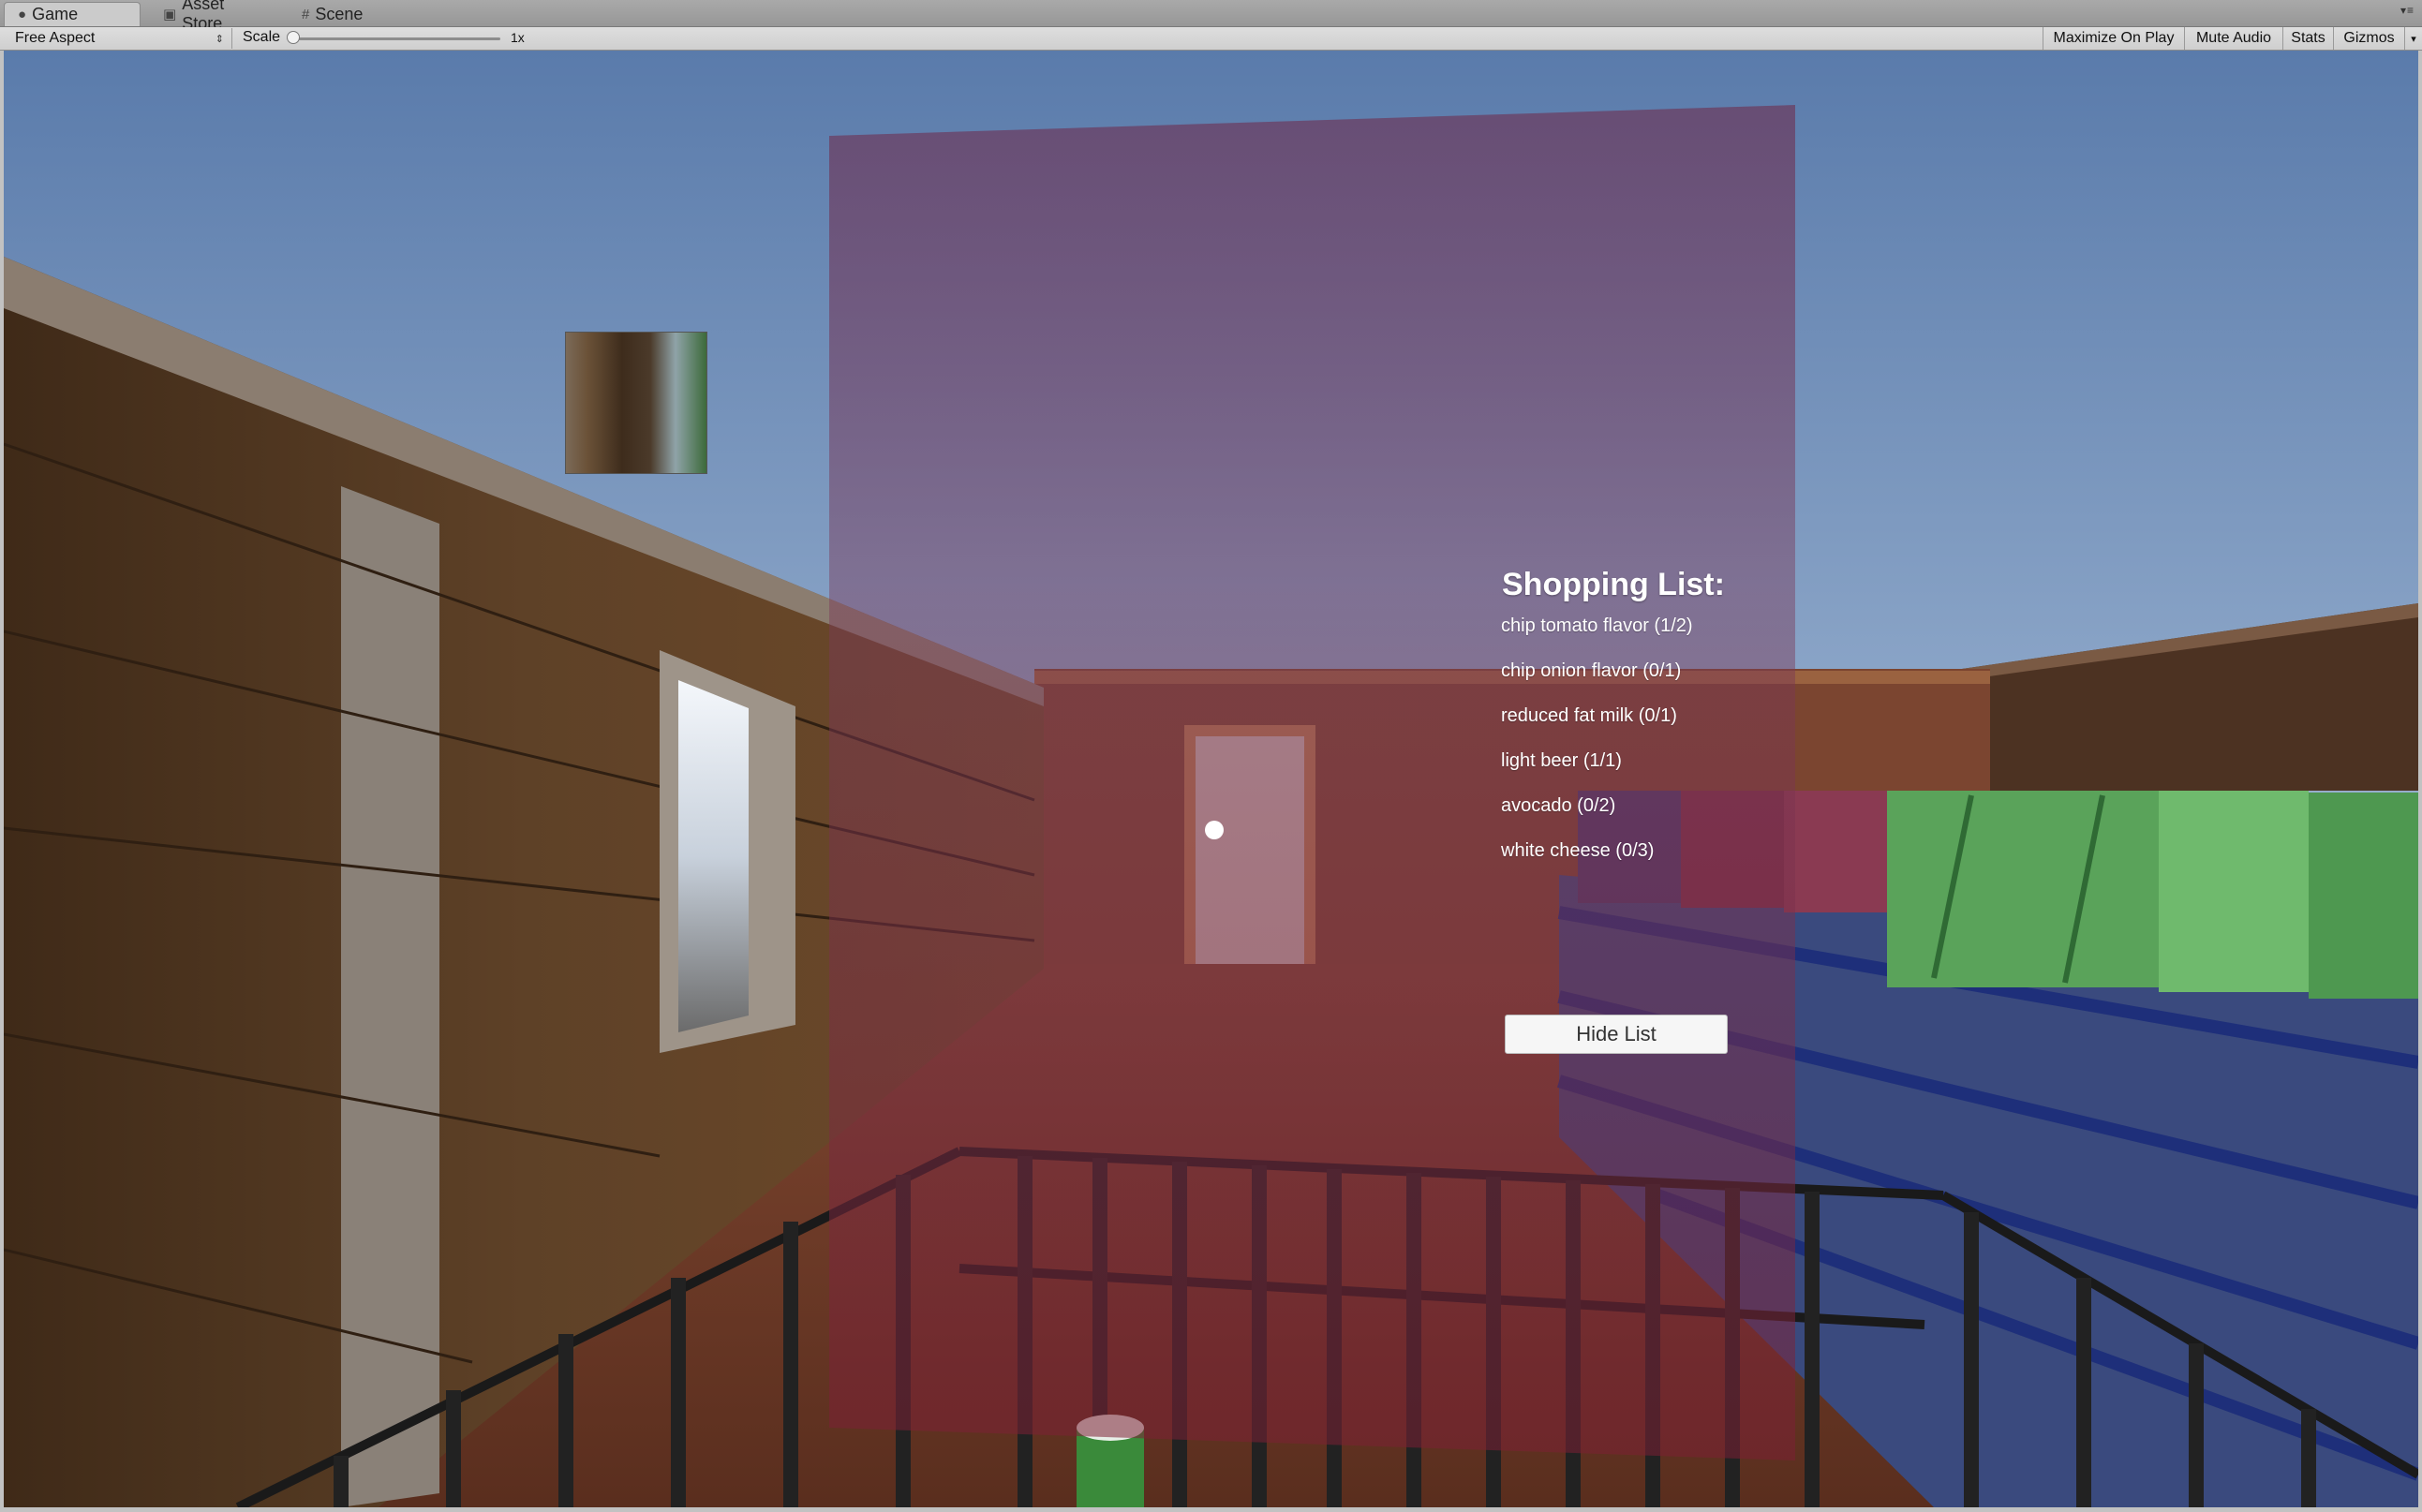 The width and height of the screenshot is (2422, 1512). I want to click on list-item: white cheese (0/3), so click(1578, 850).